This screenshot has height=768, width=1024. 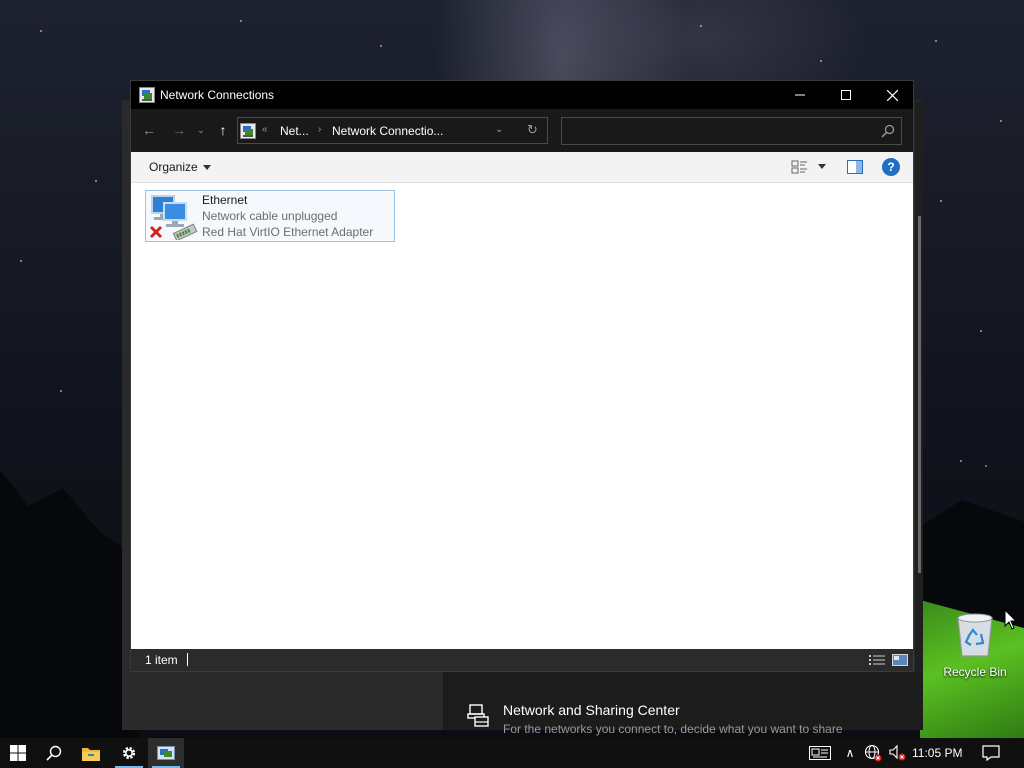 I want to click on minimize-icon, so click(x=800, y=95).